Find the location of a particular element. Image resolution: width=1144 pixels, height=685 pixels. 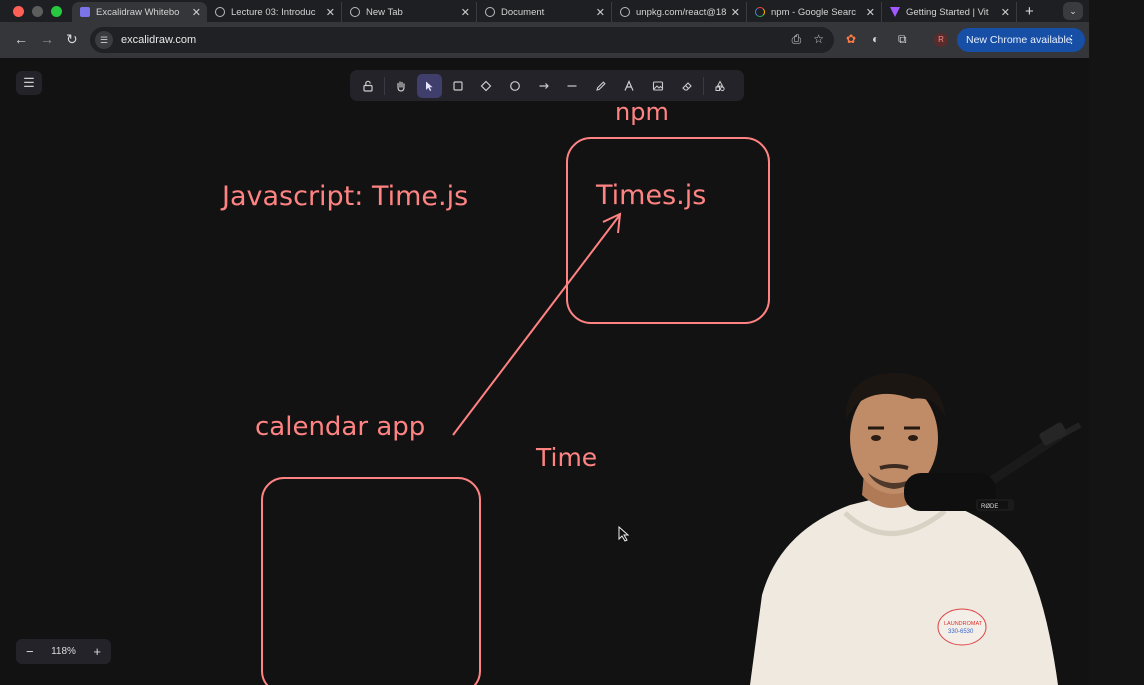

draw-tool is located at coordinates (600, 86).